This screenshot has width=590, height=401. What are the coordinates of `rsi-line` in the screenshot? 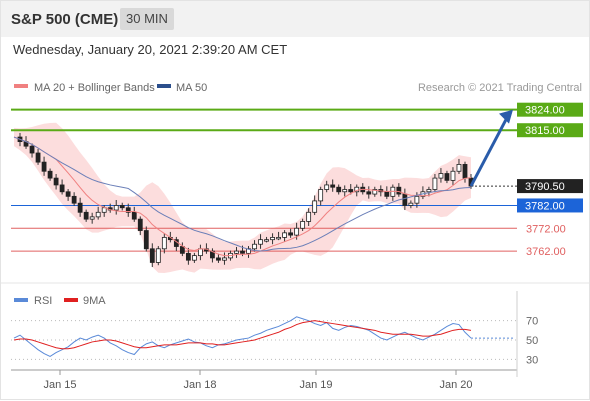 It's located at (242, 337).